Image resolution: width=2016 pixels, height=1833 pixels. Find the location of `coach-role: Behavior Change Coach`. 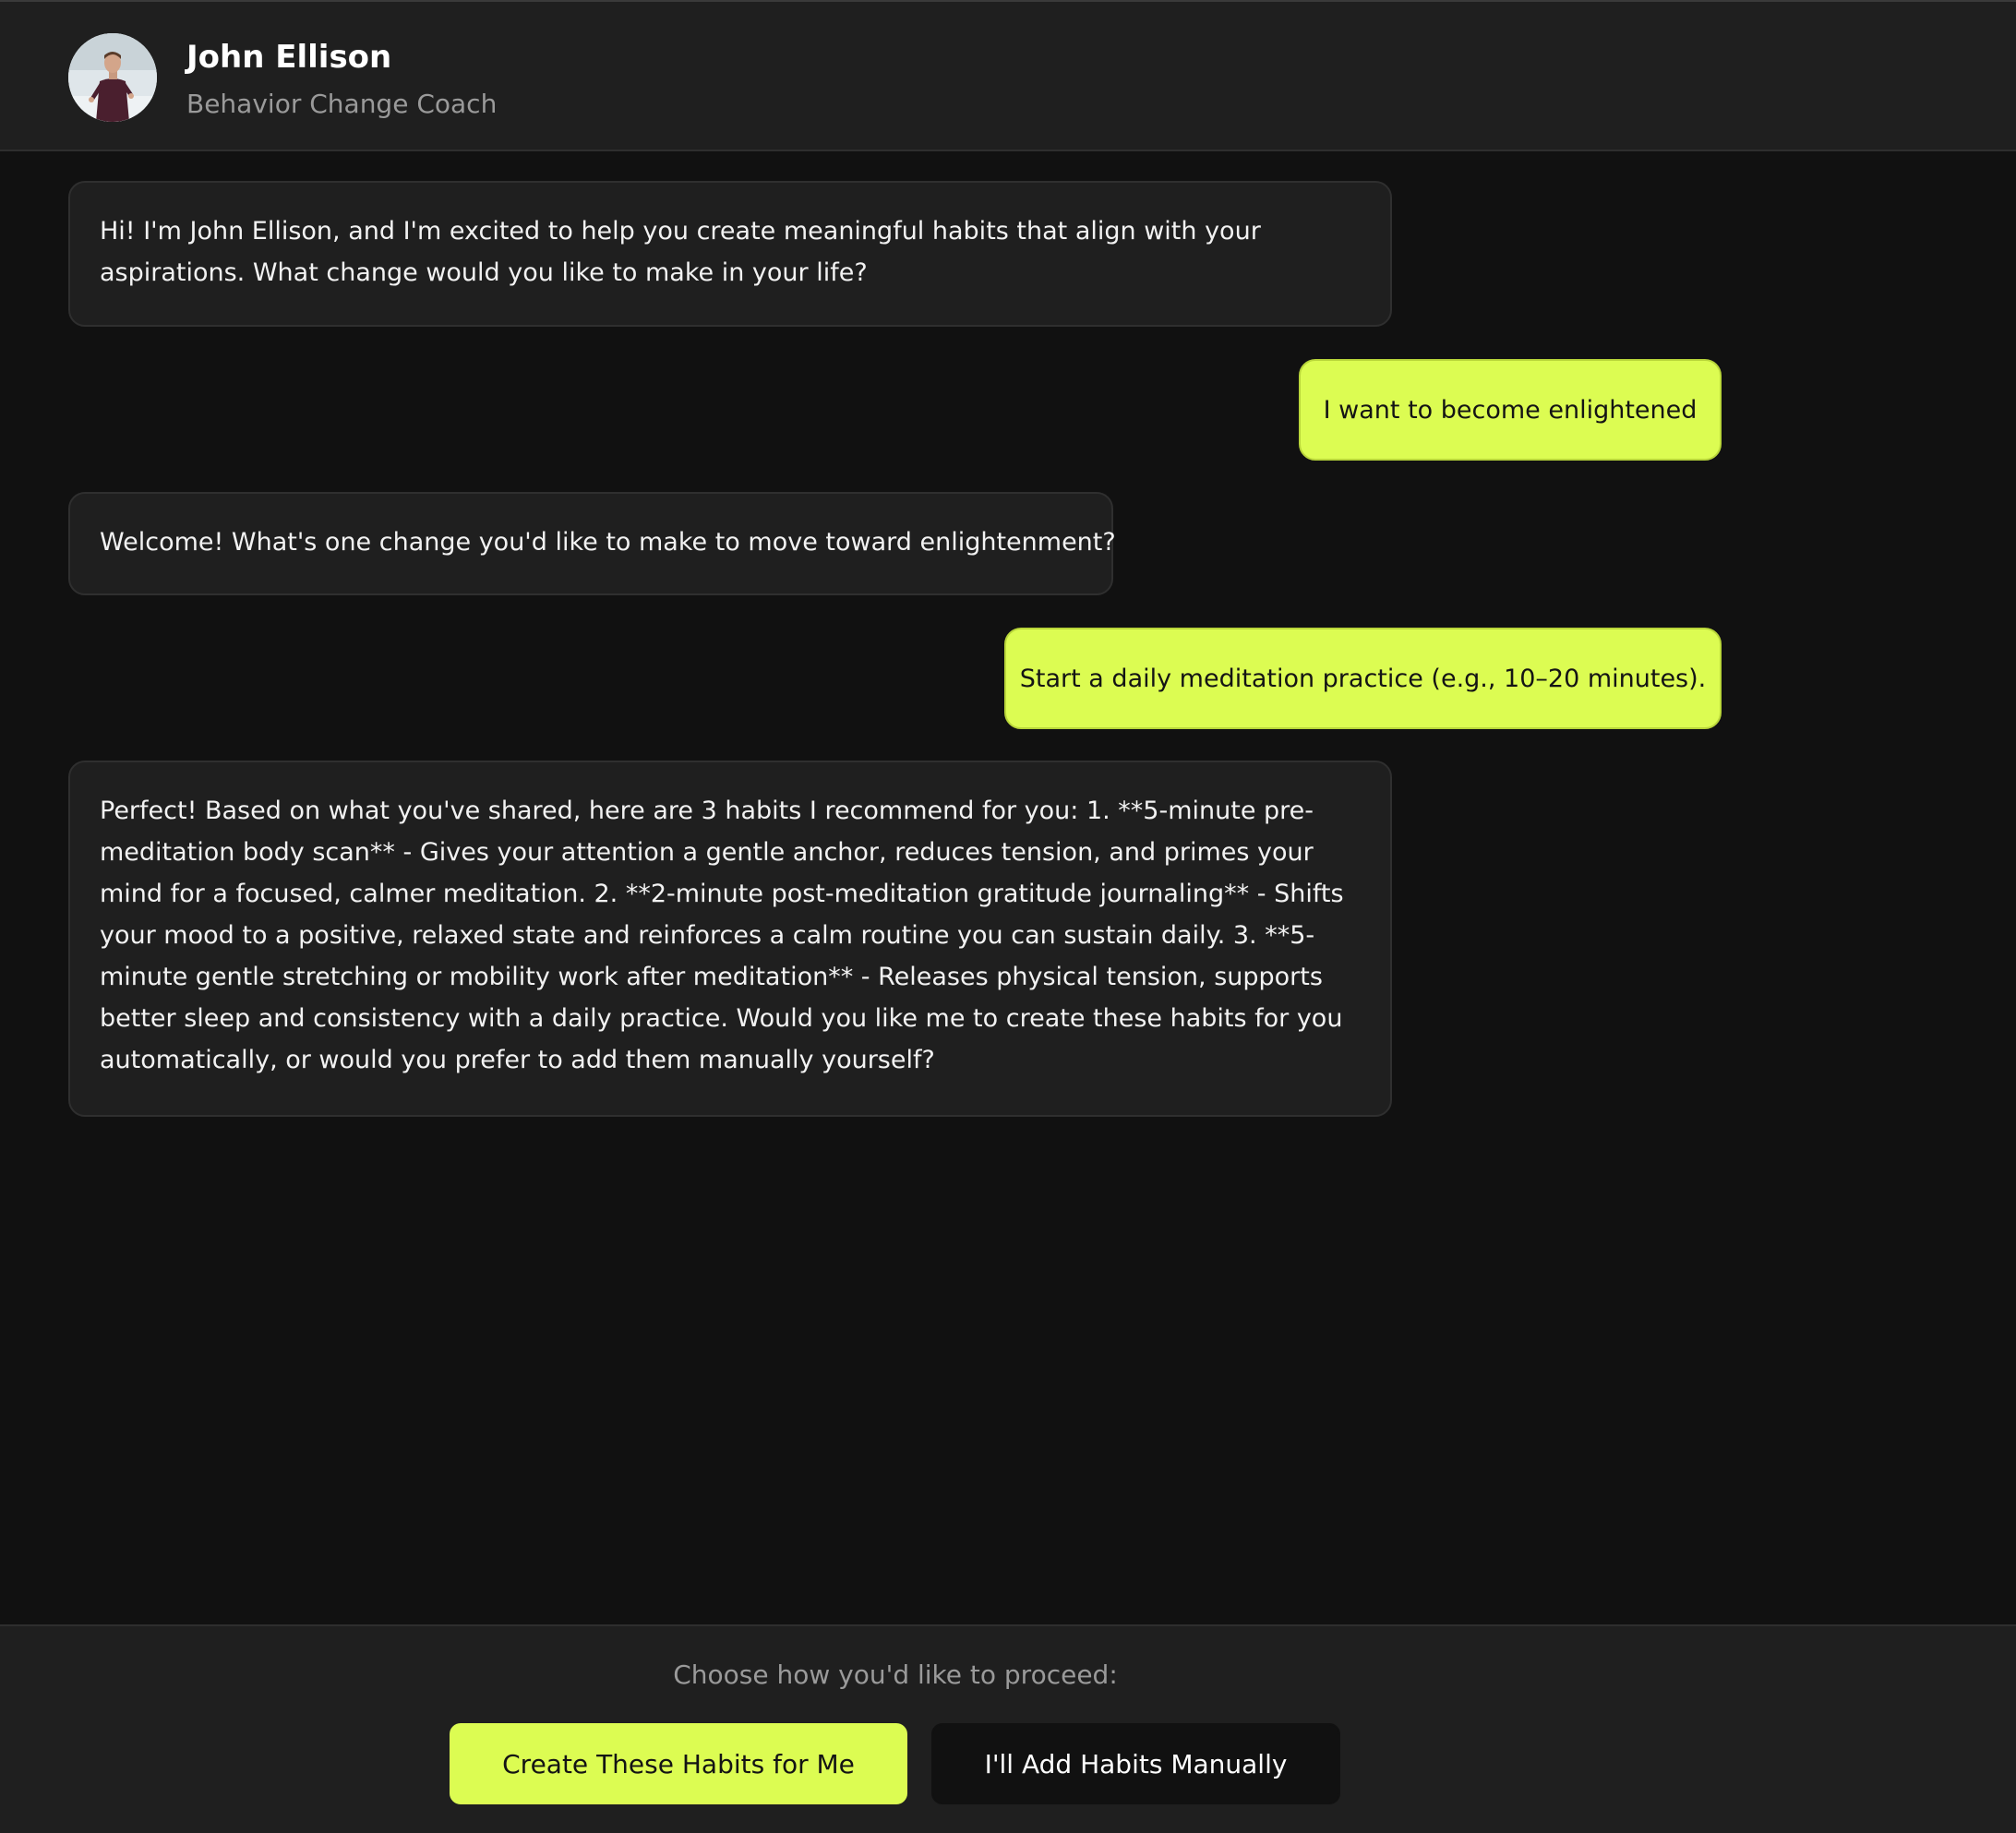

coach-role: Behavior Change Coach is located at coordinates (342, 104).